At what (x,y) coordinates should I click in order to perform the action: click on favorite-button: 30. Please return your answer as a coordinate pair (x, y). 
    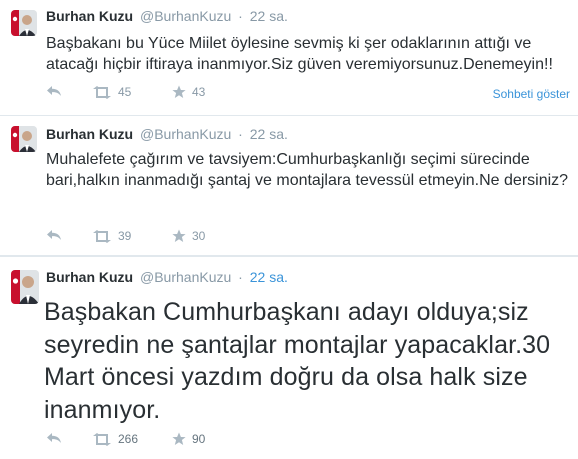
    Looking at the image, I should click on (188, 236).